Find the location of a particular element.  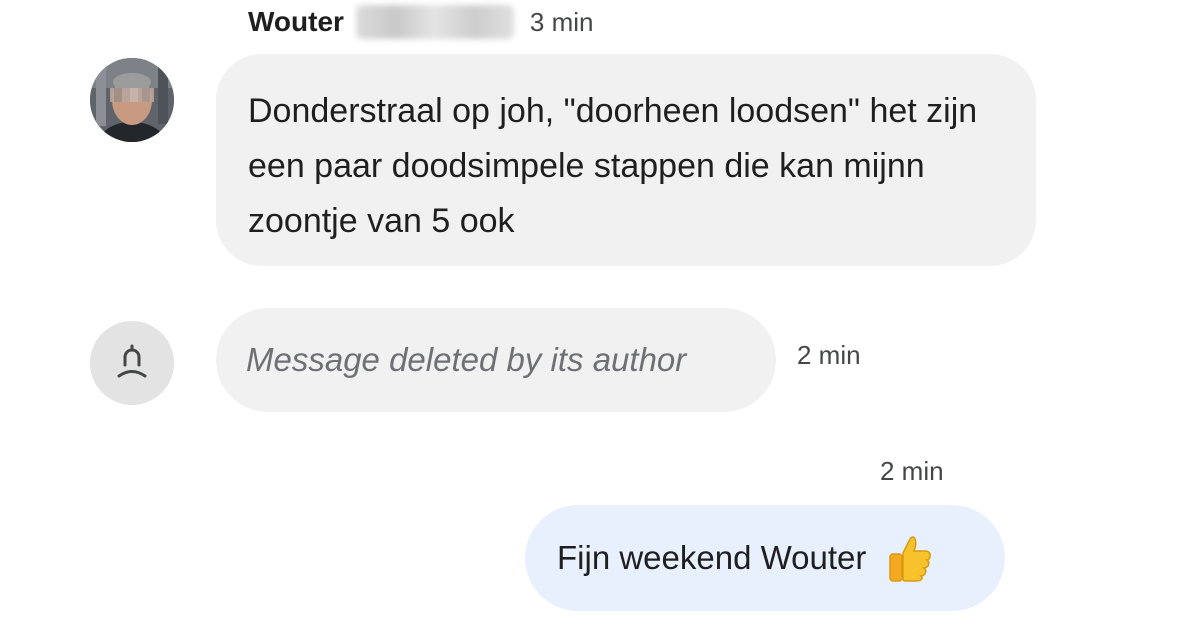

deleted-message-bubble: Message deleted by its author is located at coordinates (496, 360).